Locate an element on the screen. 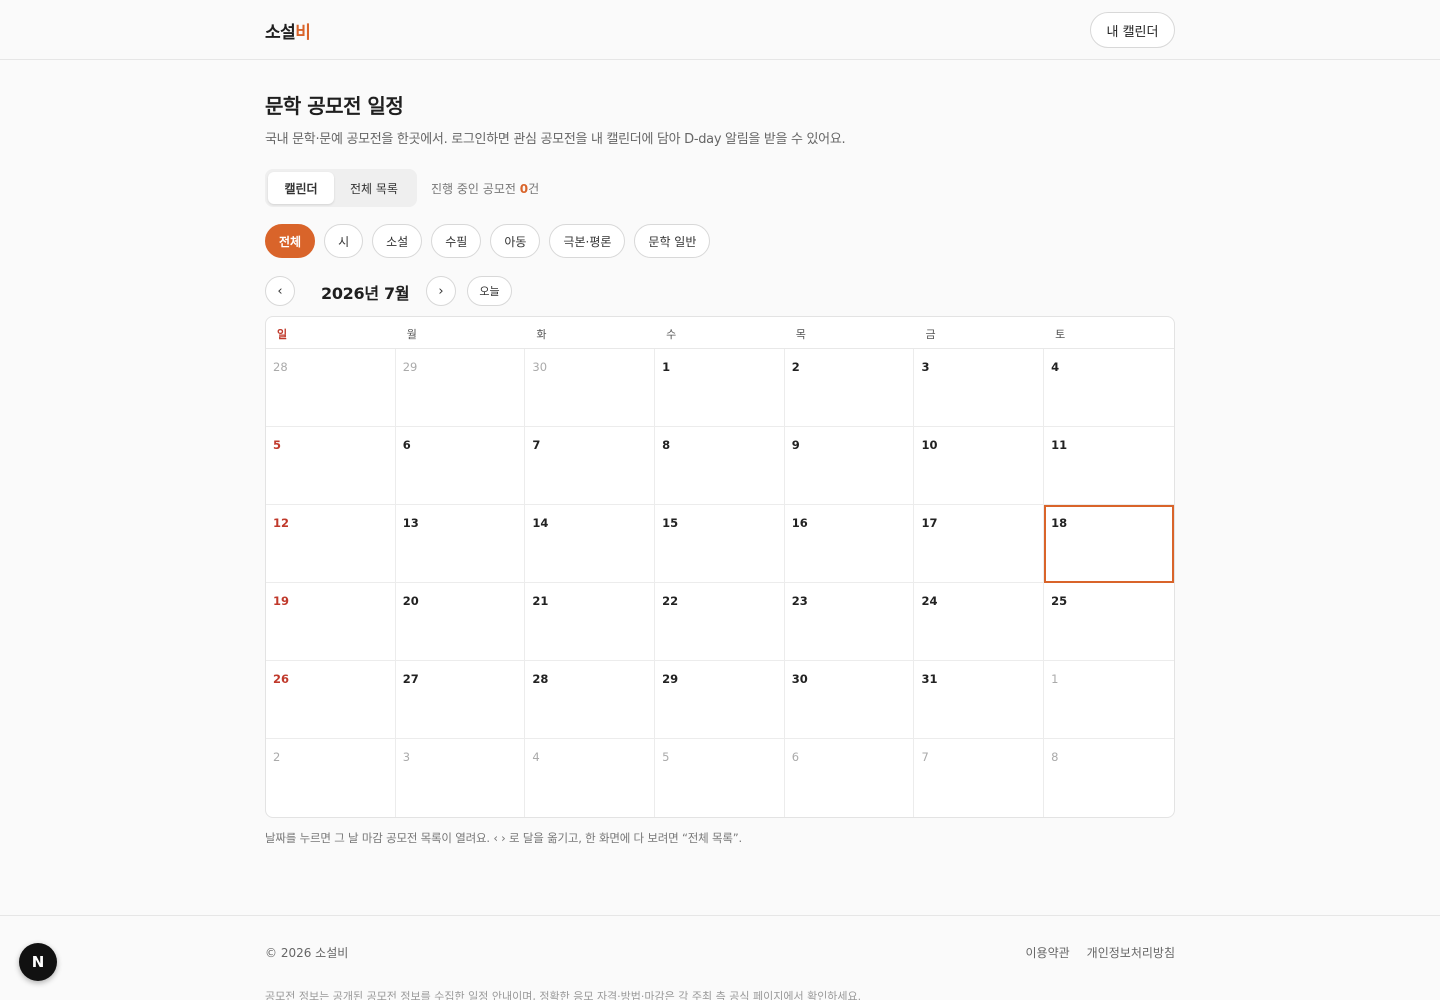 The width and height of the screenshot is (1440, 1000). calendar-day: 23 is located at coordinates (850, 622).